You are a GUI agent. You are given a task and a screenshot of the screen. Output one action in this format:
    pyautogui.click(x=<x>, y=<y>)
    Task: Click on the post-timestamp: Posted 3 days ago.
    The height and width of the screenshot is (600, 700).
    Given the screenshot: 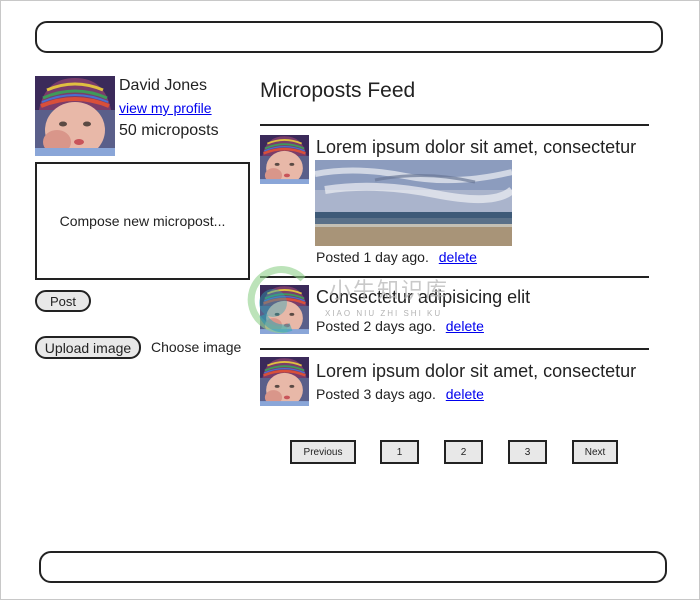 What is the action you would take?
    pyautogui.click(x=376, y=394)
    